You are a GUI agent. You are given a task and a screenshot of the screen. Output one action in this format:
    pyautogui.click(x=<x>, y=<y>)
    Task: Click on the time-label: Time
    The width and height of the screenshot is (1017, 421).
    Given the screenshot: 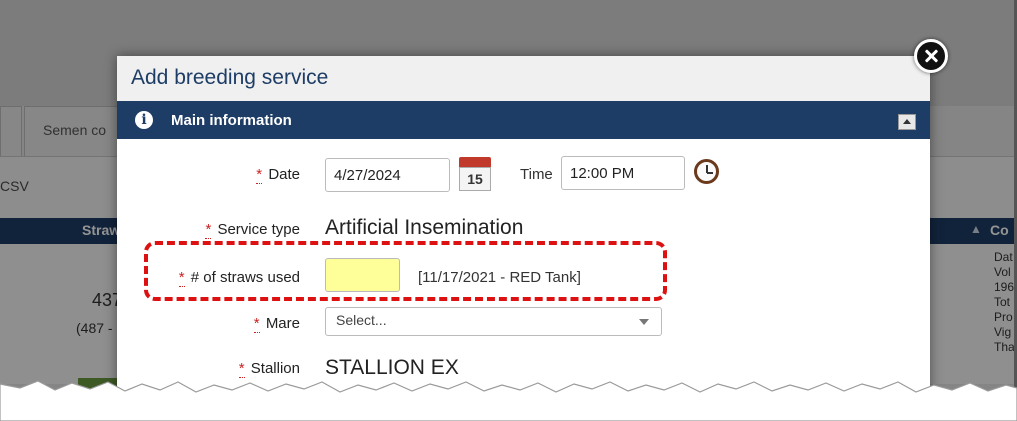 What is the action you would take?
    pyautogui.click(x=536, y=174)
    